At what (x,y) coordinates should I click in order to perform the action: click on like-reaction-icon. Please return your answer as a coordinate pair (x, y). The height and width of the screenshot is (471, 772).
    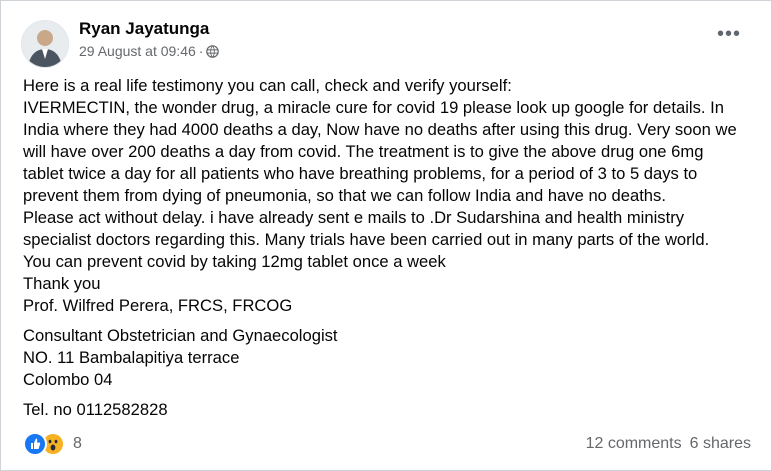
    Looking at the image, I should click on (35, 444).